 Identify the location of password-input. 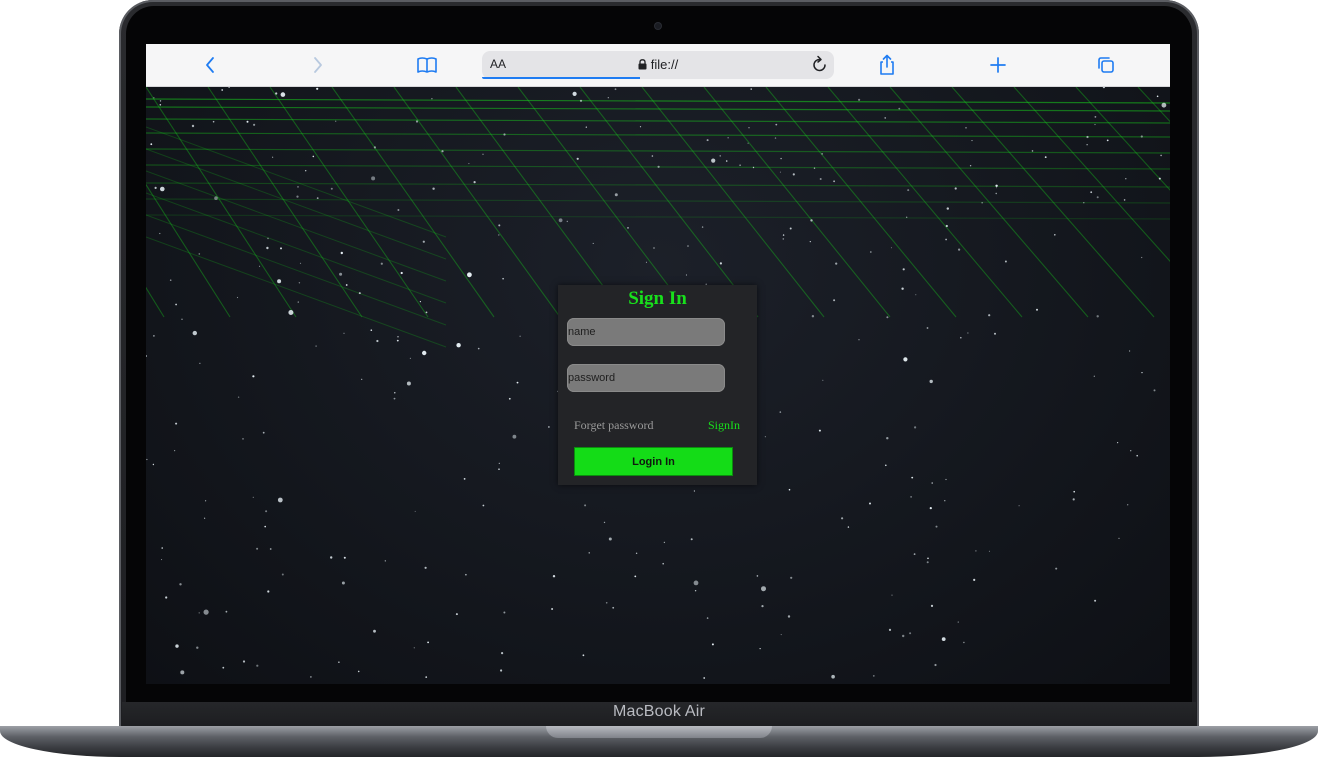
(646, 378).